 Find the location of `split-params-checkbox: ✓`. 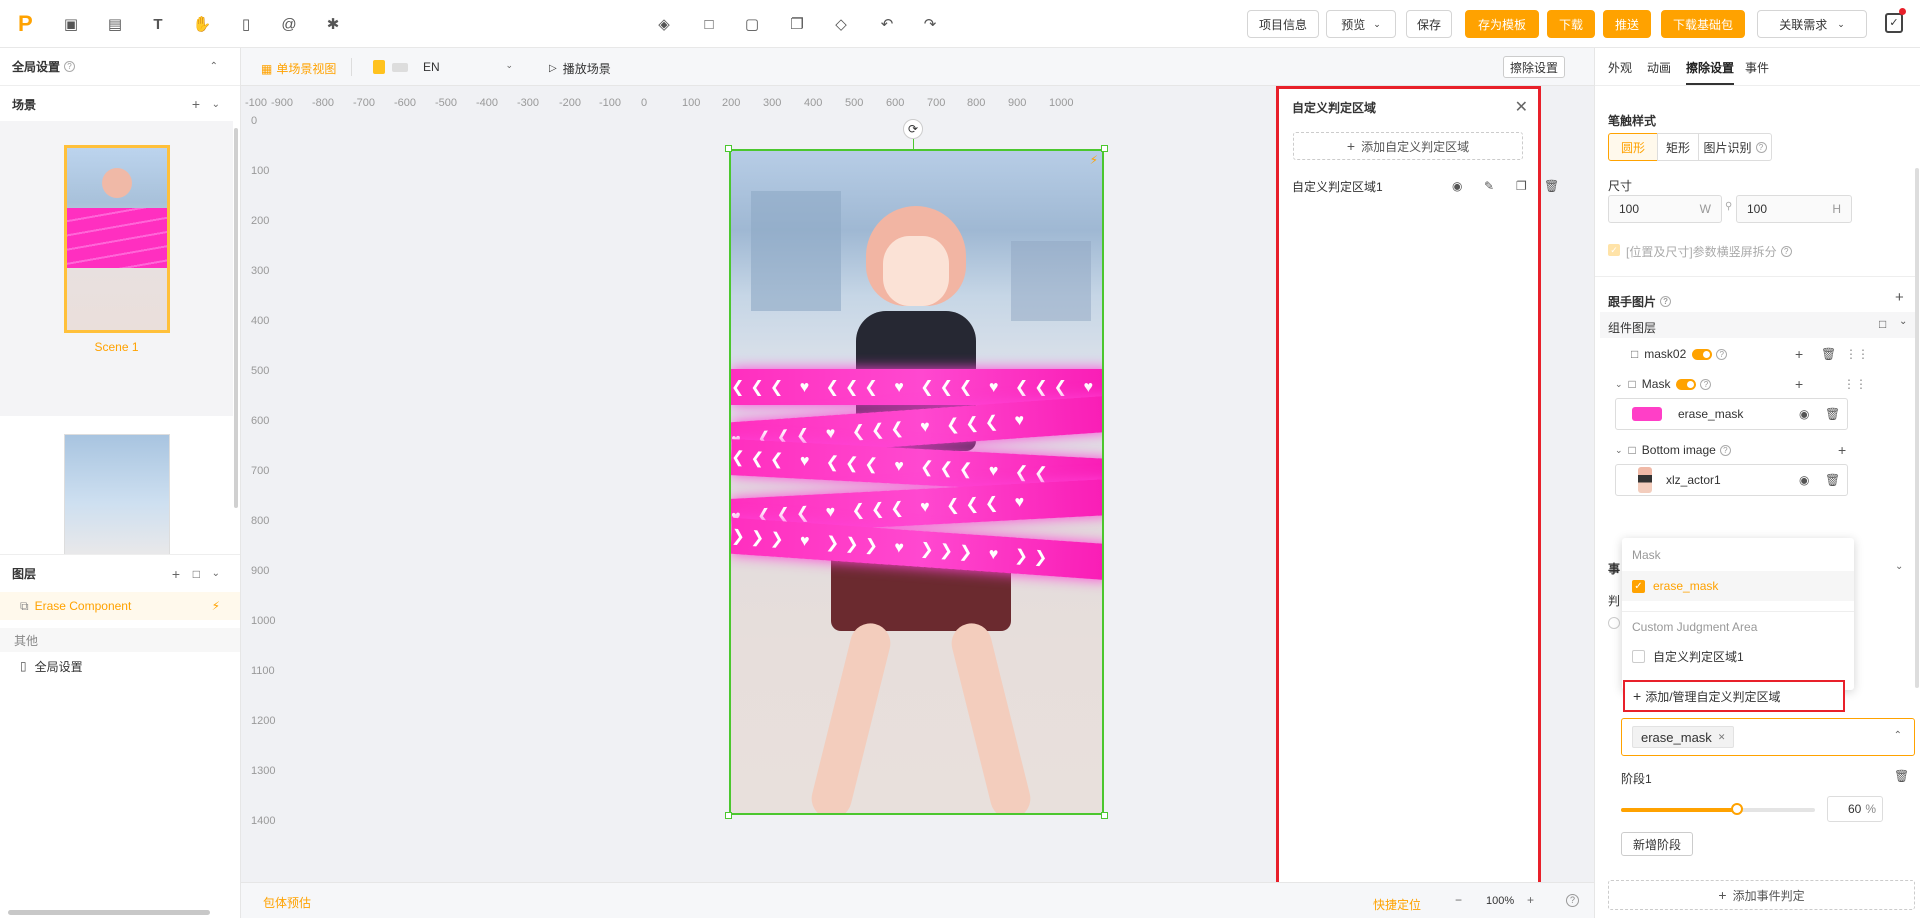

split-params-checkbox: ✓ is located at coordinates (1614, 250).